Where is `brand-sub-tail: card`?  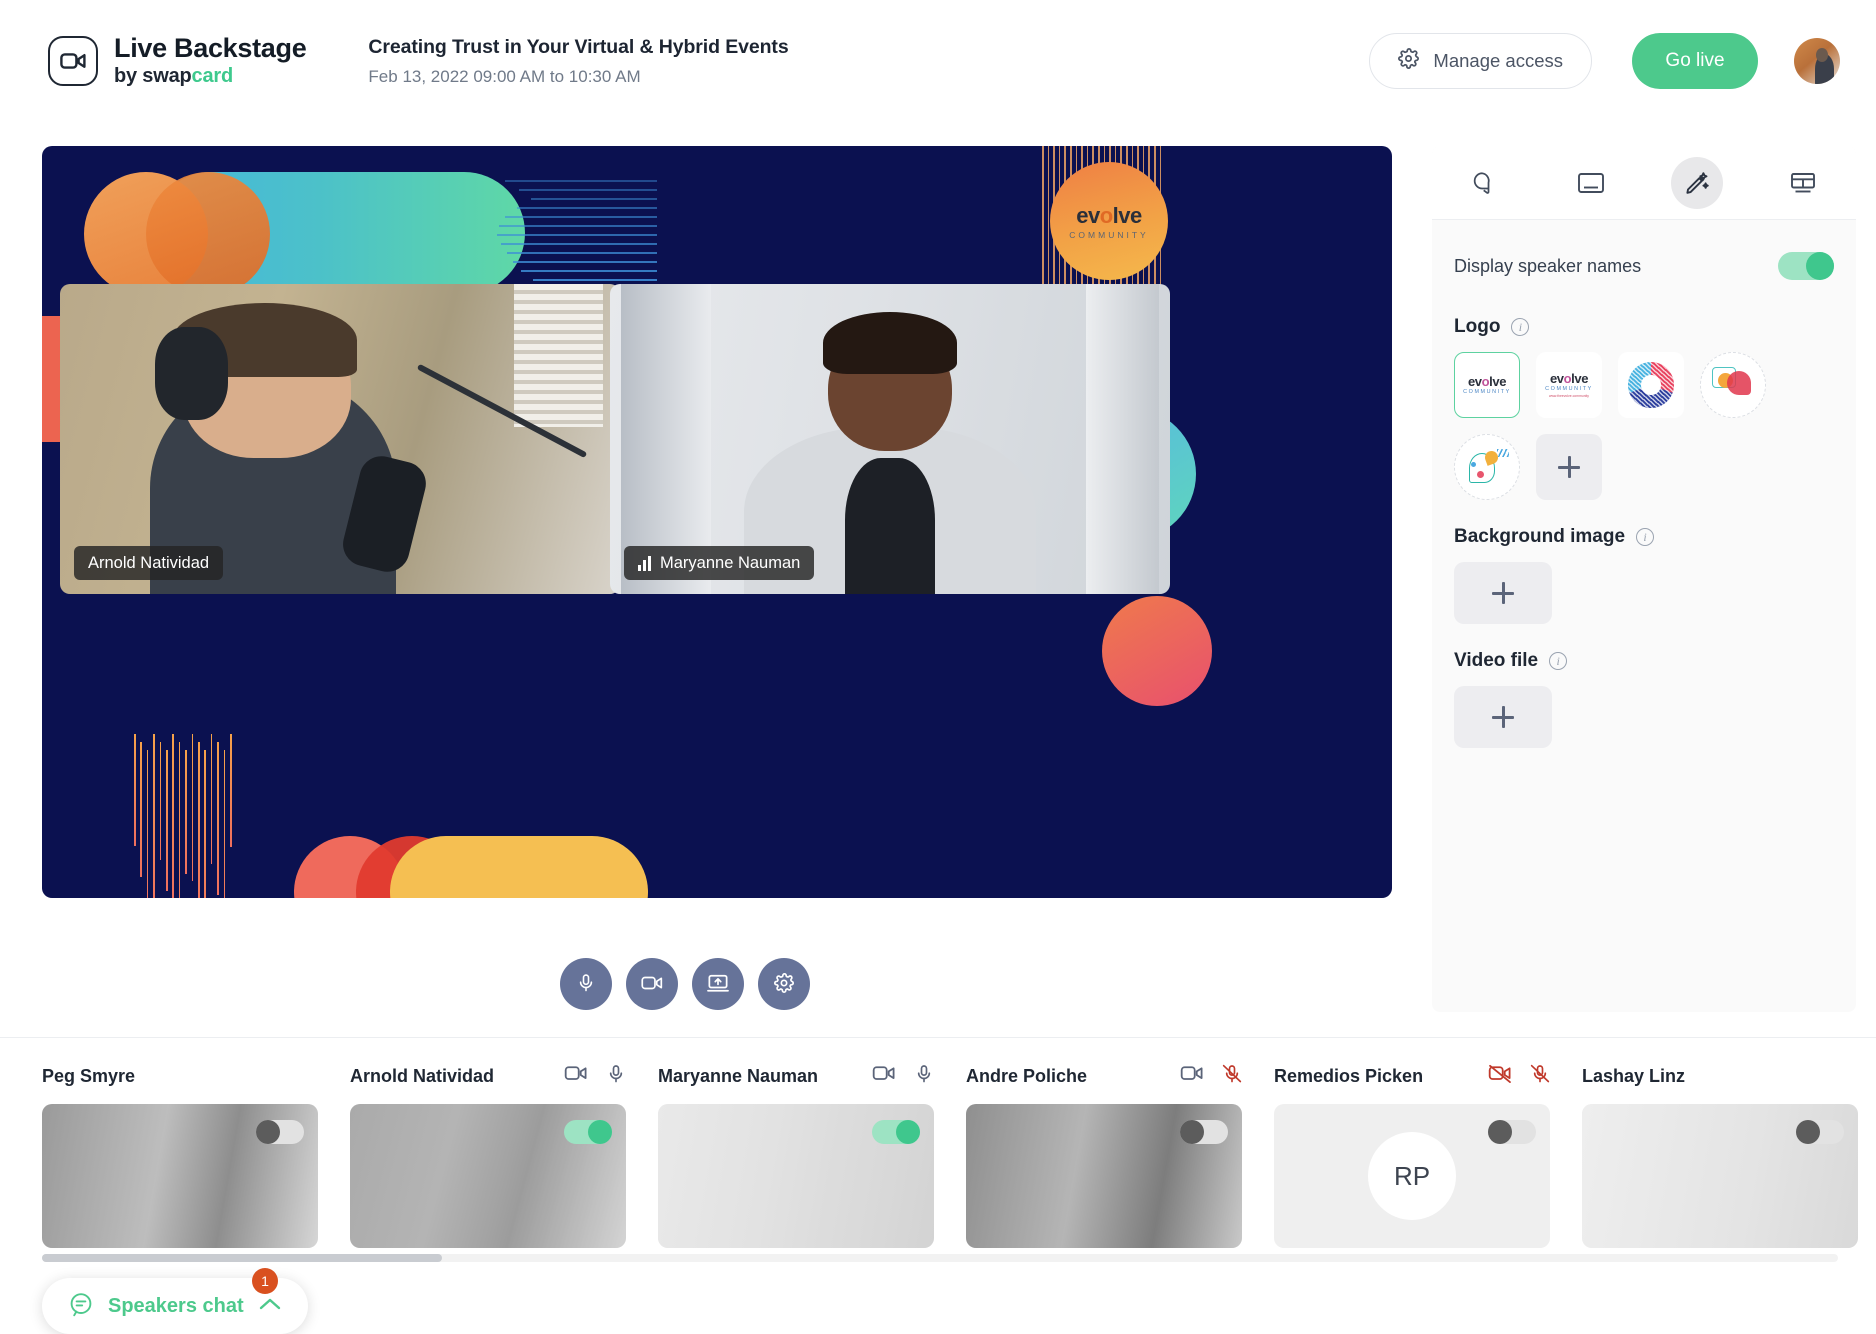
brand-sub-tail: card is located at coordinates (212, 75).